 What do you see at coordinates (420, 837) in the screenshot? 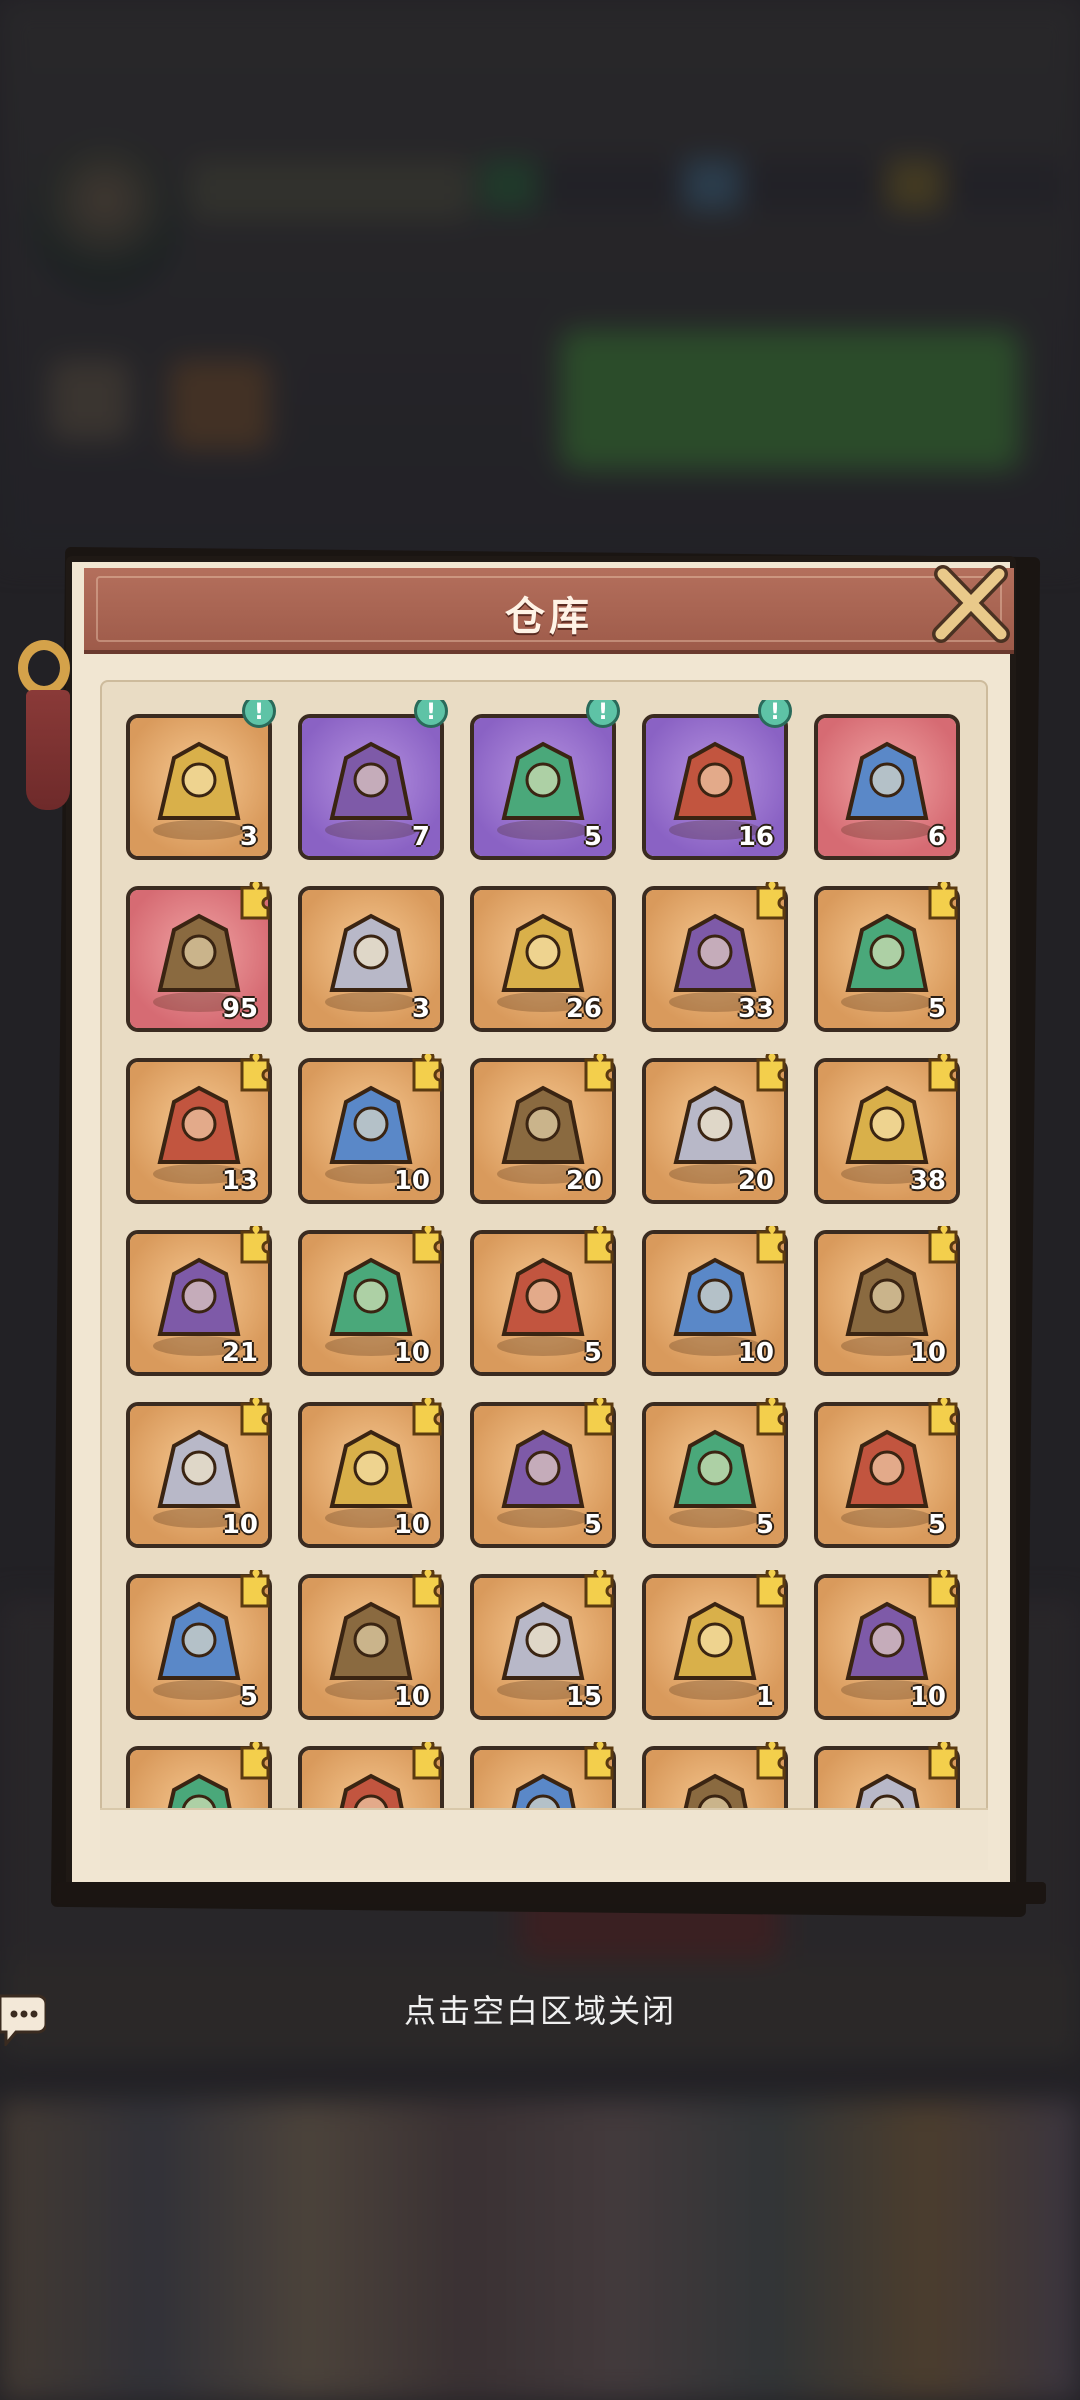
I see `item-count: 7` at bounding box center [420, 837].